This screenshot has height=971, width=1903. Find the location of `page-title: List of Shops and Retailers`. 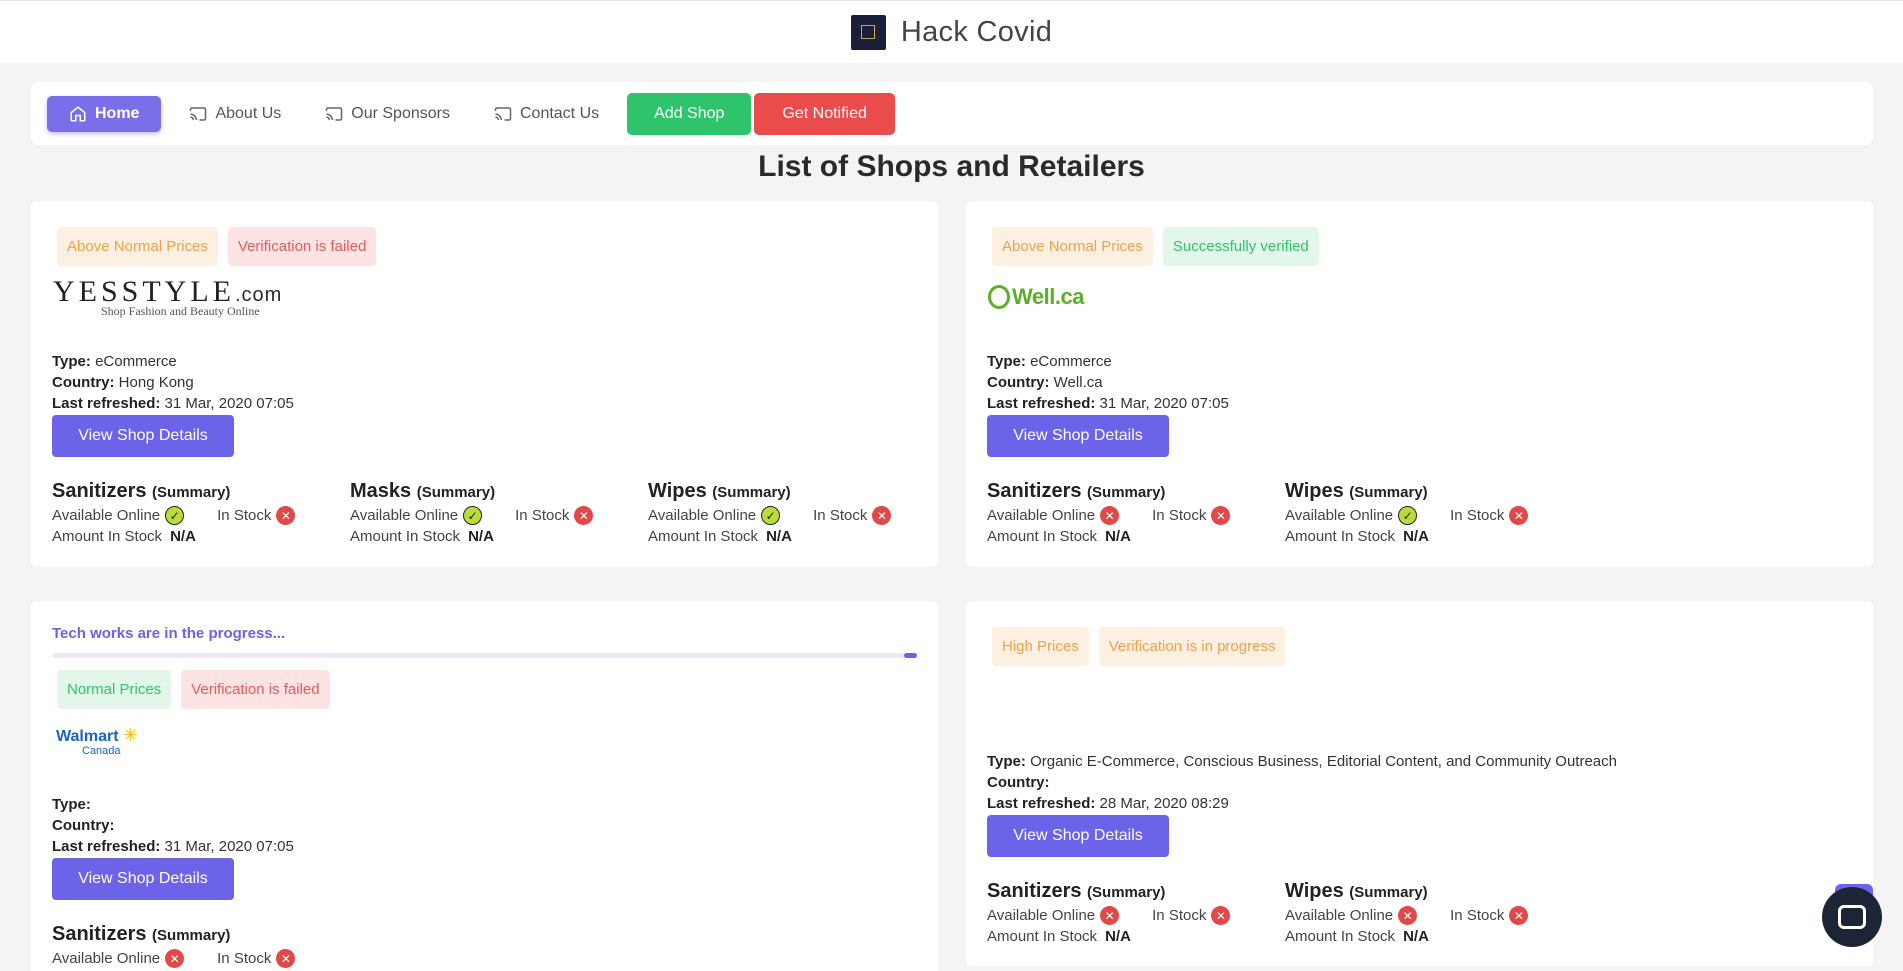

page-title: List of Shops and Retailers is located at coordinates (951, 166).